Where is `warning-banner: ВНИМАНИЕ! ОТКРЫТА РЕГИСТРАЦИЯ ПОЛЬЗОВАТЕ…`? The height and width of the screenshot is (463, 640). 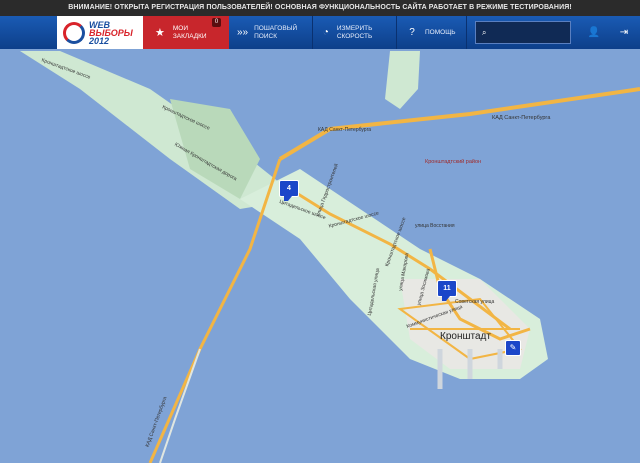 warning-banner: ВНИМАНИЕ! ОТКРЫТА РЕГИСТРАЦИЯ ПОЛЬЗОВАТЕ… is located at coordinates (320, 8).